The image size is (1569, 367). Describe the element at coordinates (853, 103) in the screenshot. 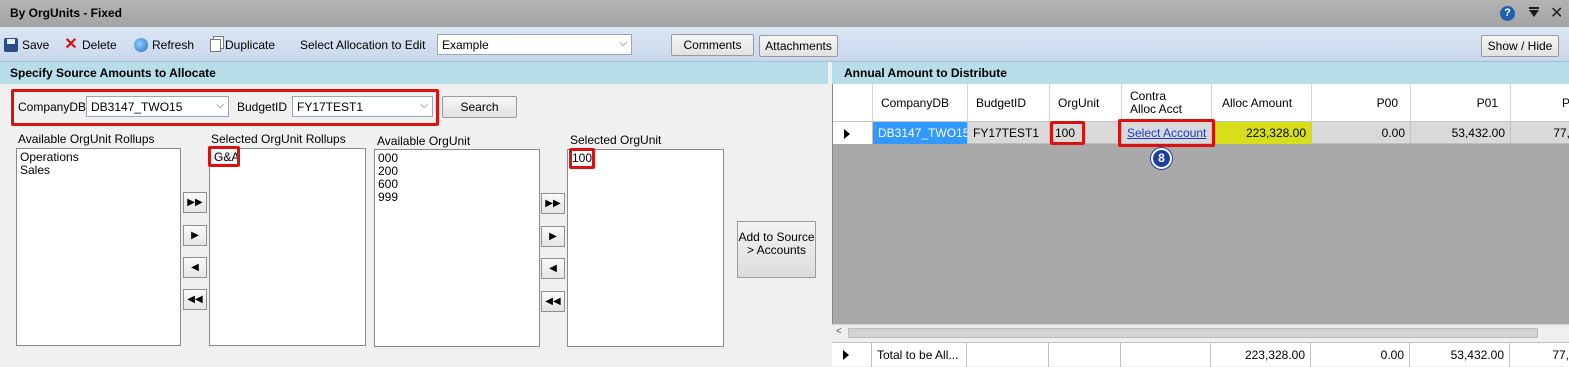

I see `row-selector-header` at that location.